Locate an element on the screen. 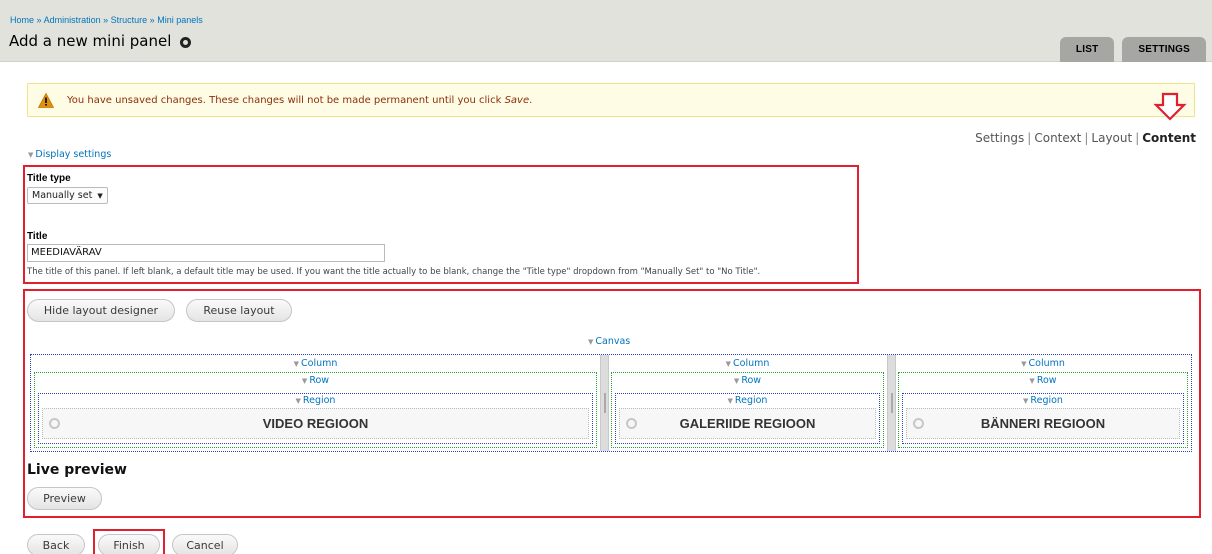 Image resolution: width=1212 pixels, height=554 pixels. breadcrumb-administration: Administration is located at coordinates (72, 20).